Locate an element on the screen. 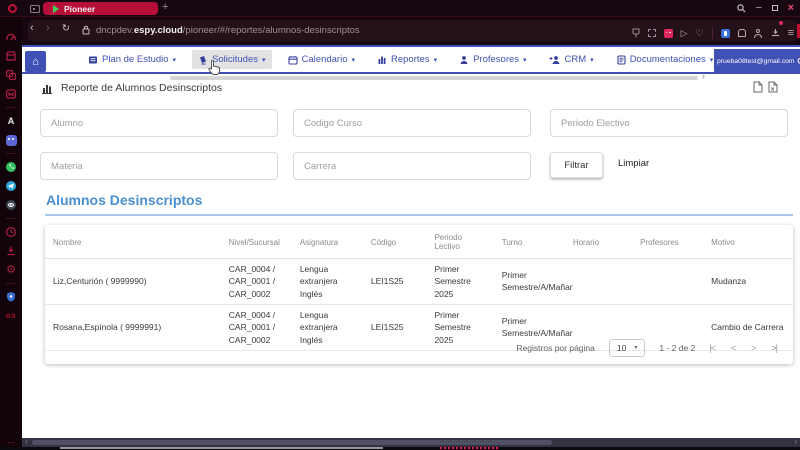 The height and width of the screenshot is (450, 800). menu-label: Calendario is located at coordinates (324, 59).